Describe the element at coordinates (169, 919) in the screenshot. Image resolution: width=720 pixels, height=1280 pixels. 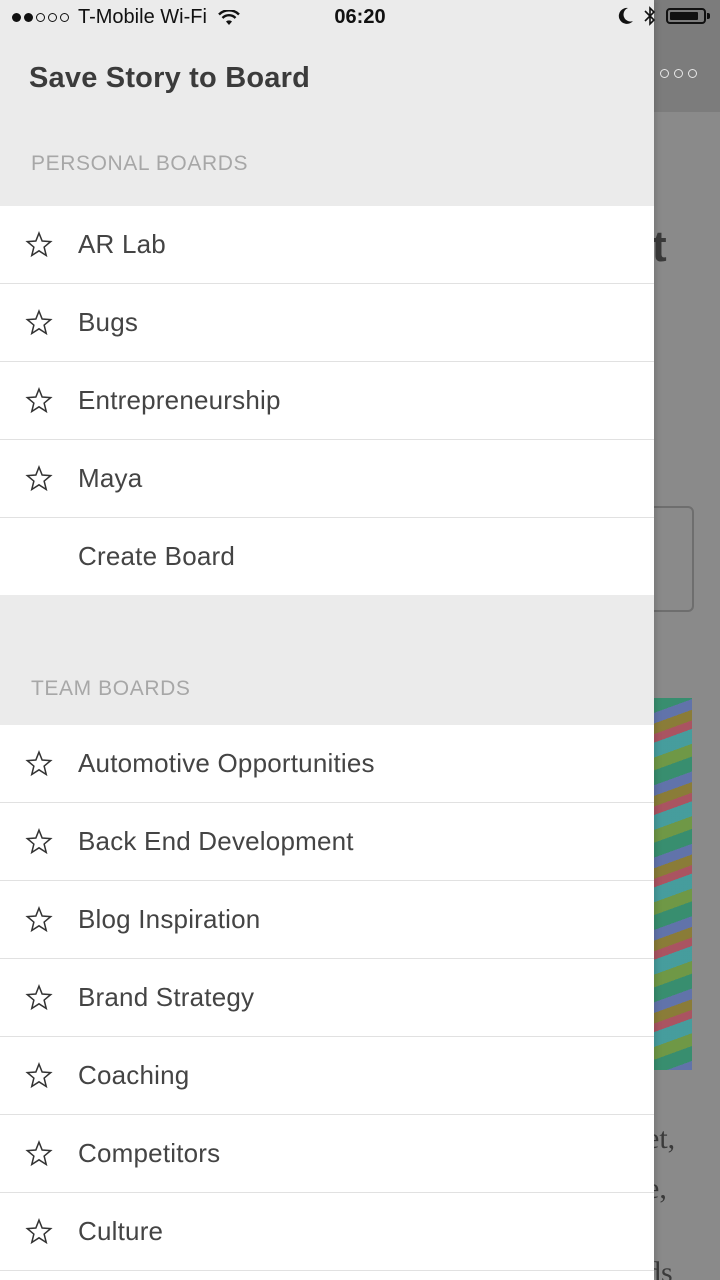
I see `board-label: Blog Inspiration` at that location.